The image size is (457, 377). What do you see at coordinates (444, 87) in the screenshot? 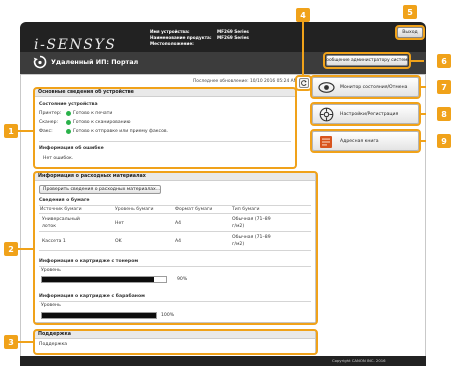
I see `callout-number-7: 7` at bounding box center [444, 87].